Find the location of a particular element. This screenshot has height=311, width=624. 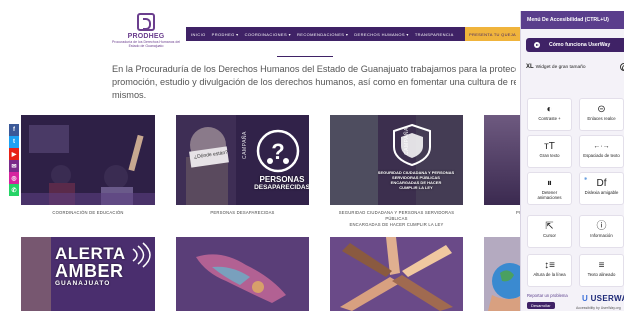

file-complaint-button: PRESENTA TU QUEJA is located at coordinates (492, 34).